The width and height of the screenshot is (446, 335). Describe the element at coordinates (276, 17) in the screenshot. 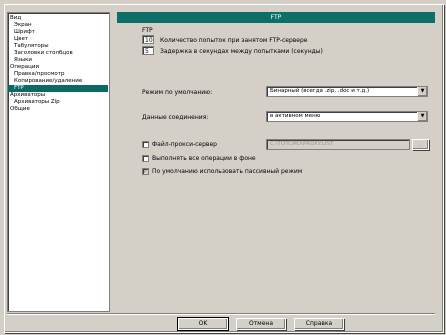

I see `panel-title: FTP` at that location.